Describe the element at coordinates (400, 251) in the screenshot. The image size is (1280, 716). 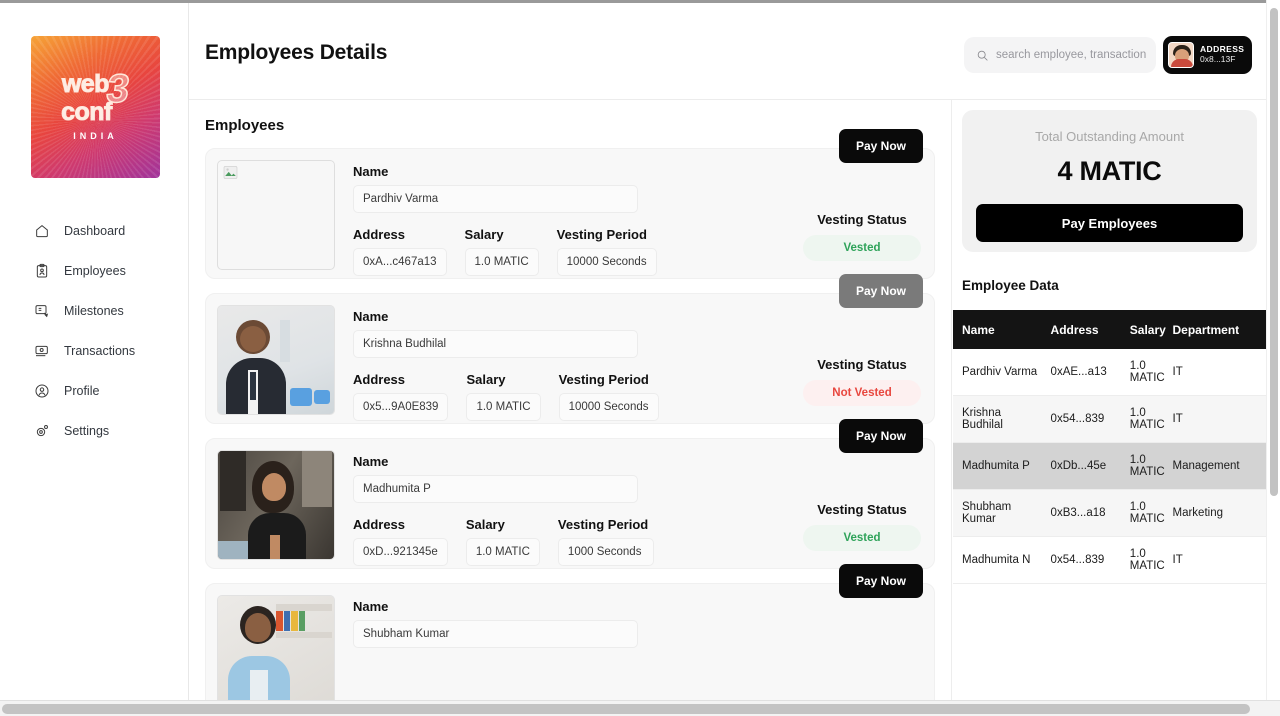
I see `meta-address: Address 0xA...c467a13` at that location.